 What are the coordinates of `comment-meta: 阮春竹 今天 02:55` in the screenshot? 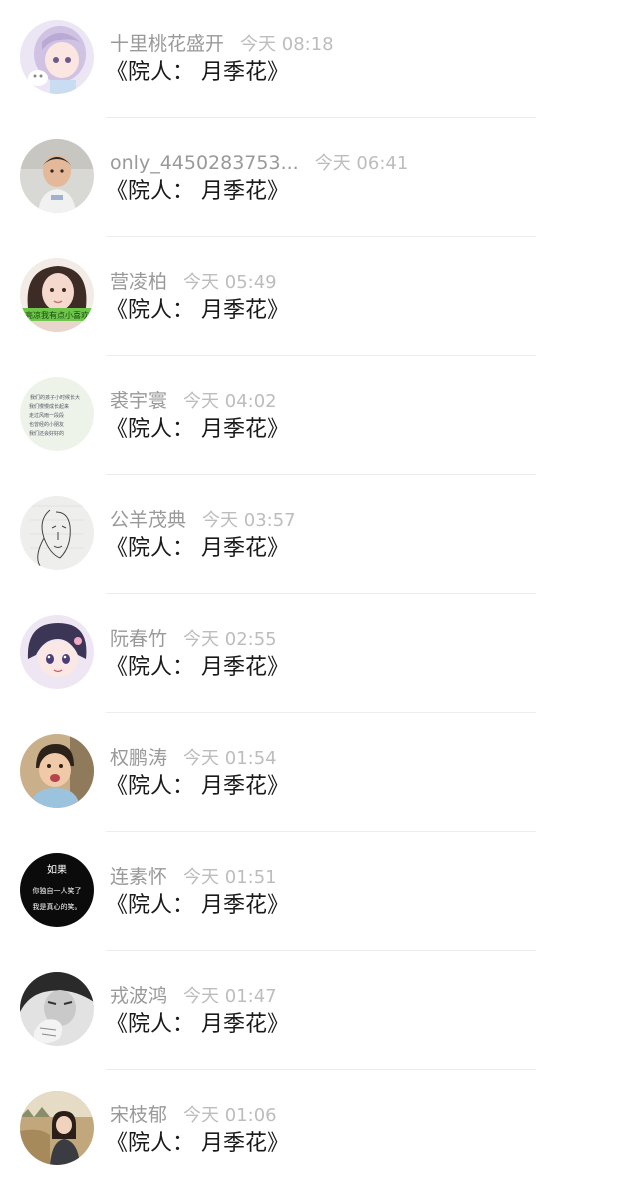 It's located at (193, 639).